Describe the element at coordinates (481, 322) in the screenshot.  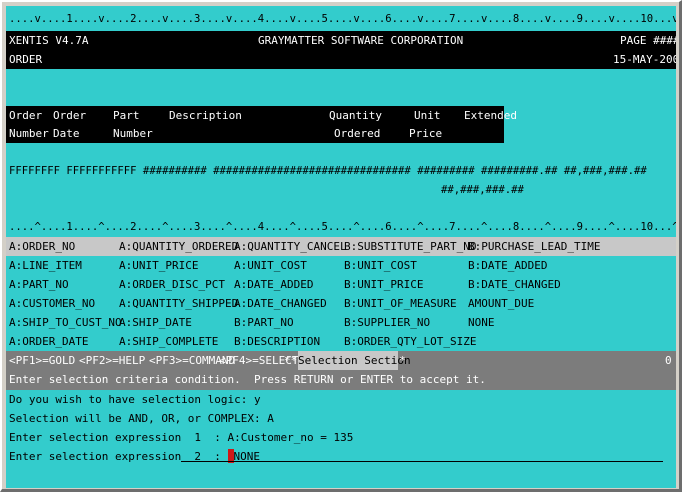
I see `field-none: NONE` at that location.